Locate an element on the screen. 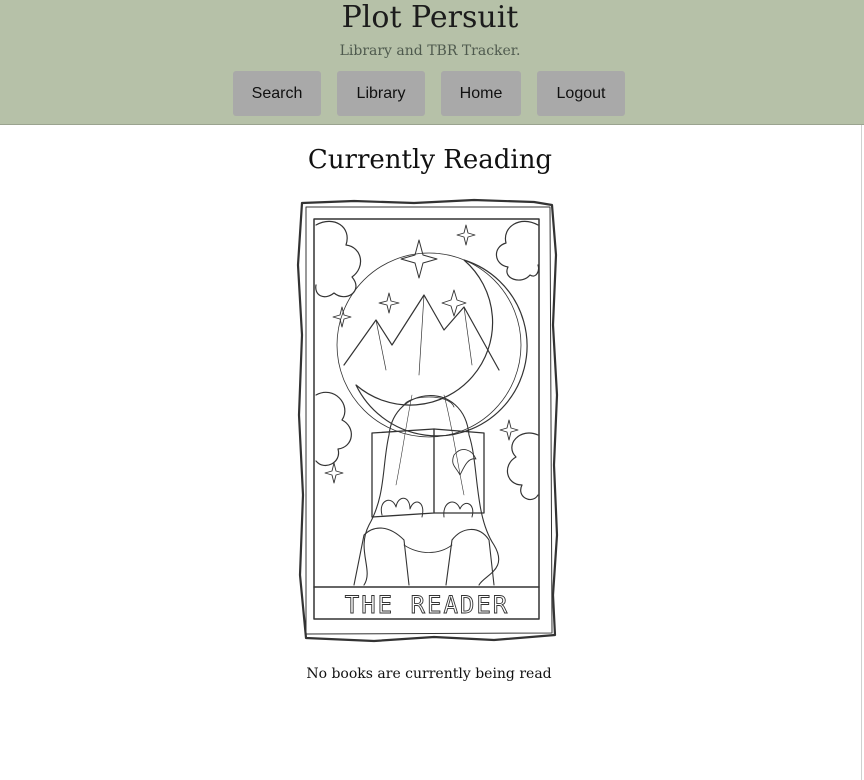 Image resolution: width=864 pixels, height=780 pixels. main-nav: Search Library Home Logout is located at coordinates (429, 93).